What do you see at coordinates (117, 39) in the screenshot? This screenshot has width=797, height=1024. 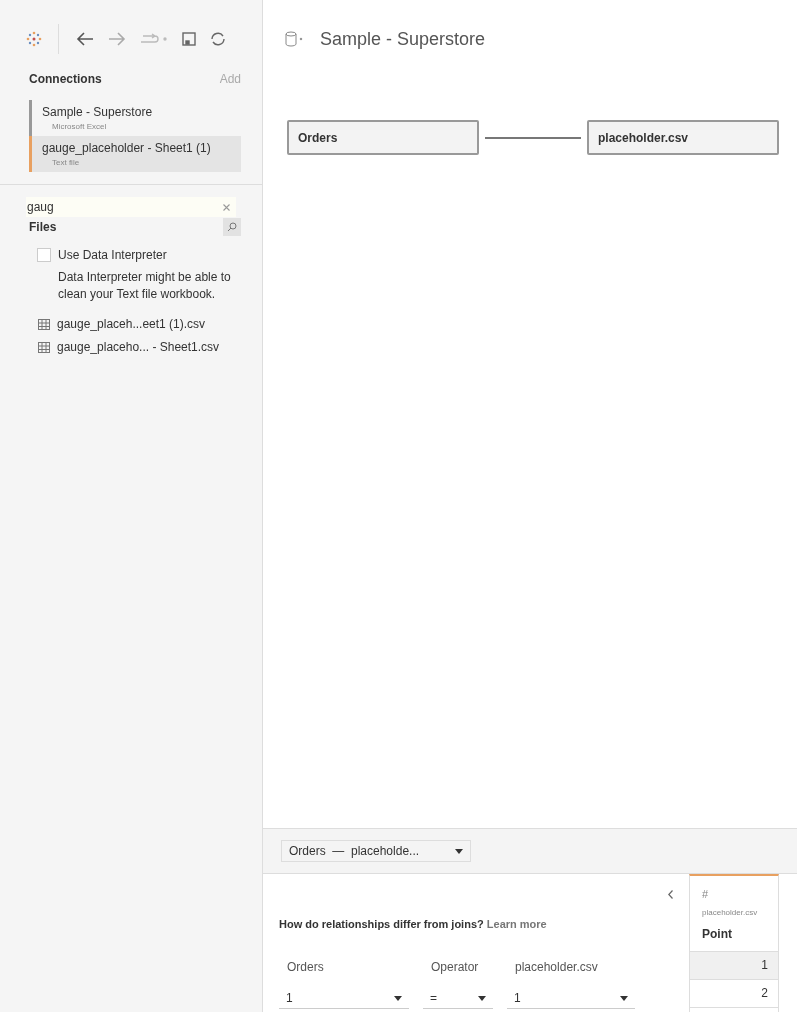 I see `forward-icon` at bounding box center [117, 39].